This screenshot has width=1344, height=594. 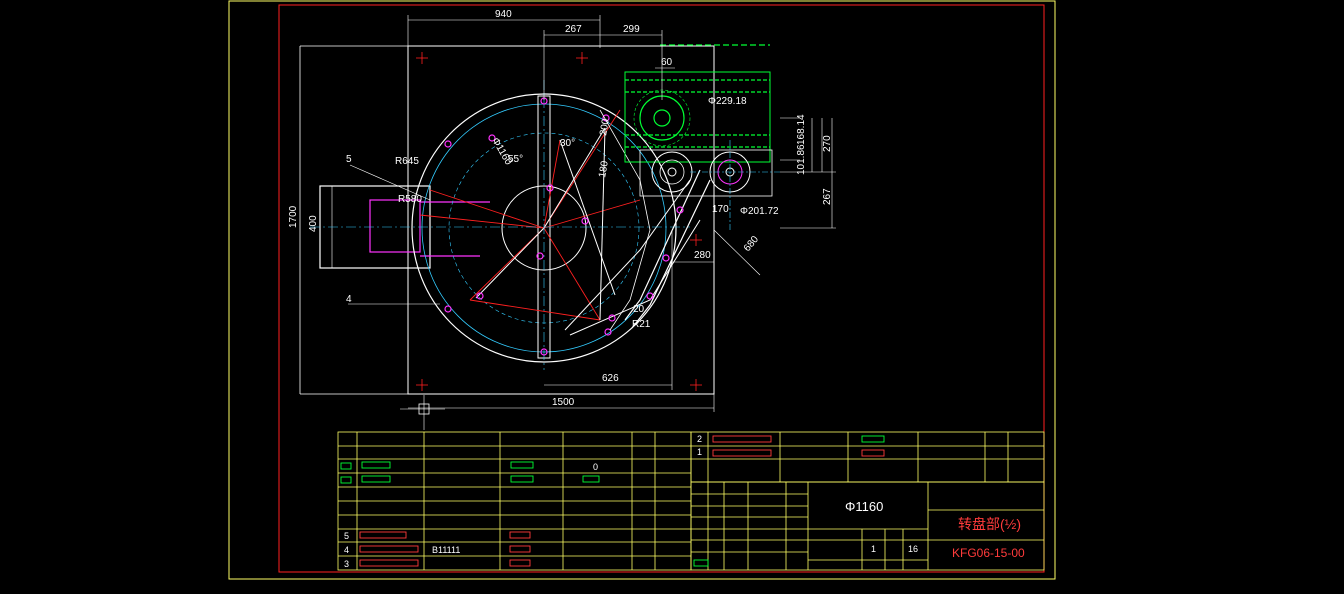 What do you see at coordinates (759, 211) in the screenshot?
I see `dim-201-72: Φ201.72` at bounding box center [759, 211].